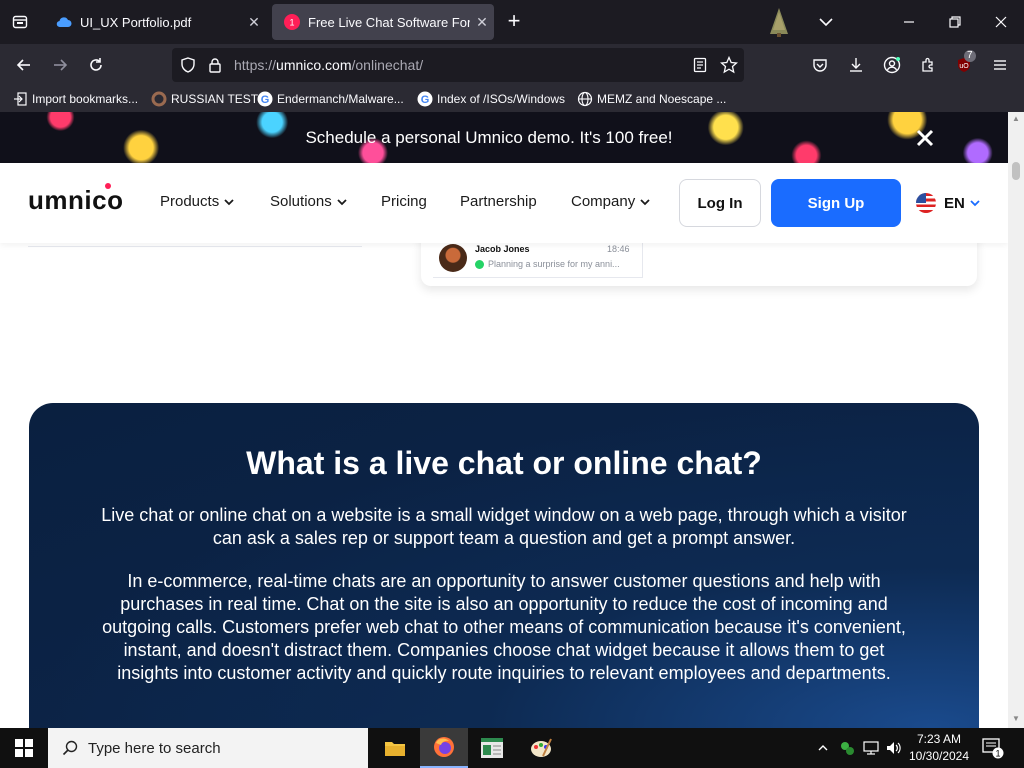 Image resolution: width=1024 pixels, height=768 pixels. What do you see at coordinates (948, 203) in the screenshot?
I see `language-selector: EN` at bounding box center [948, 203].